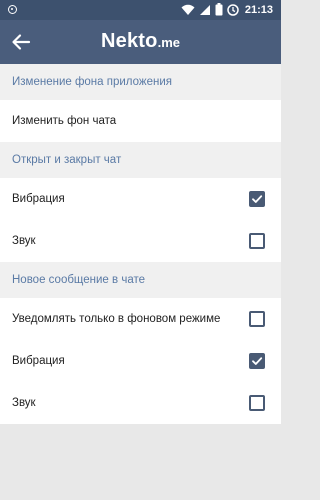 This screenshot has height=500, width=320. I want to click on section-header-background: Изменение фона приложения, so click(140, 82).